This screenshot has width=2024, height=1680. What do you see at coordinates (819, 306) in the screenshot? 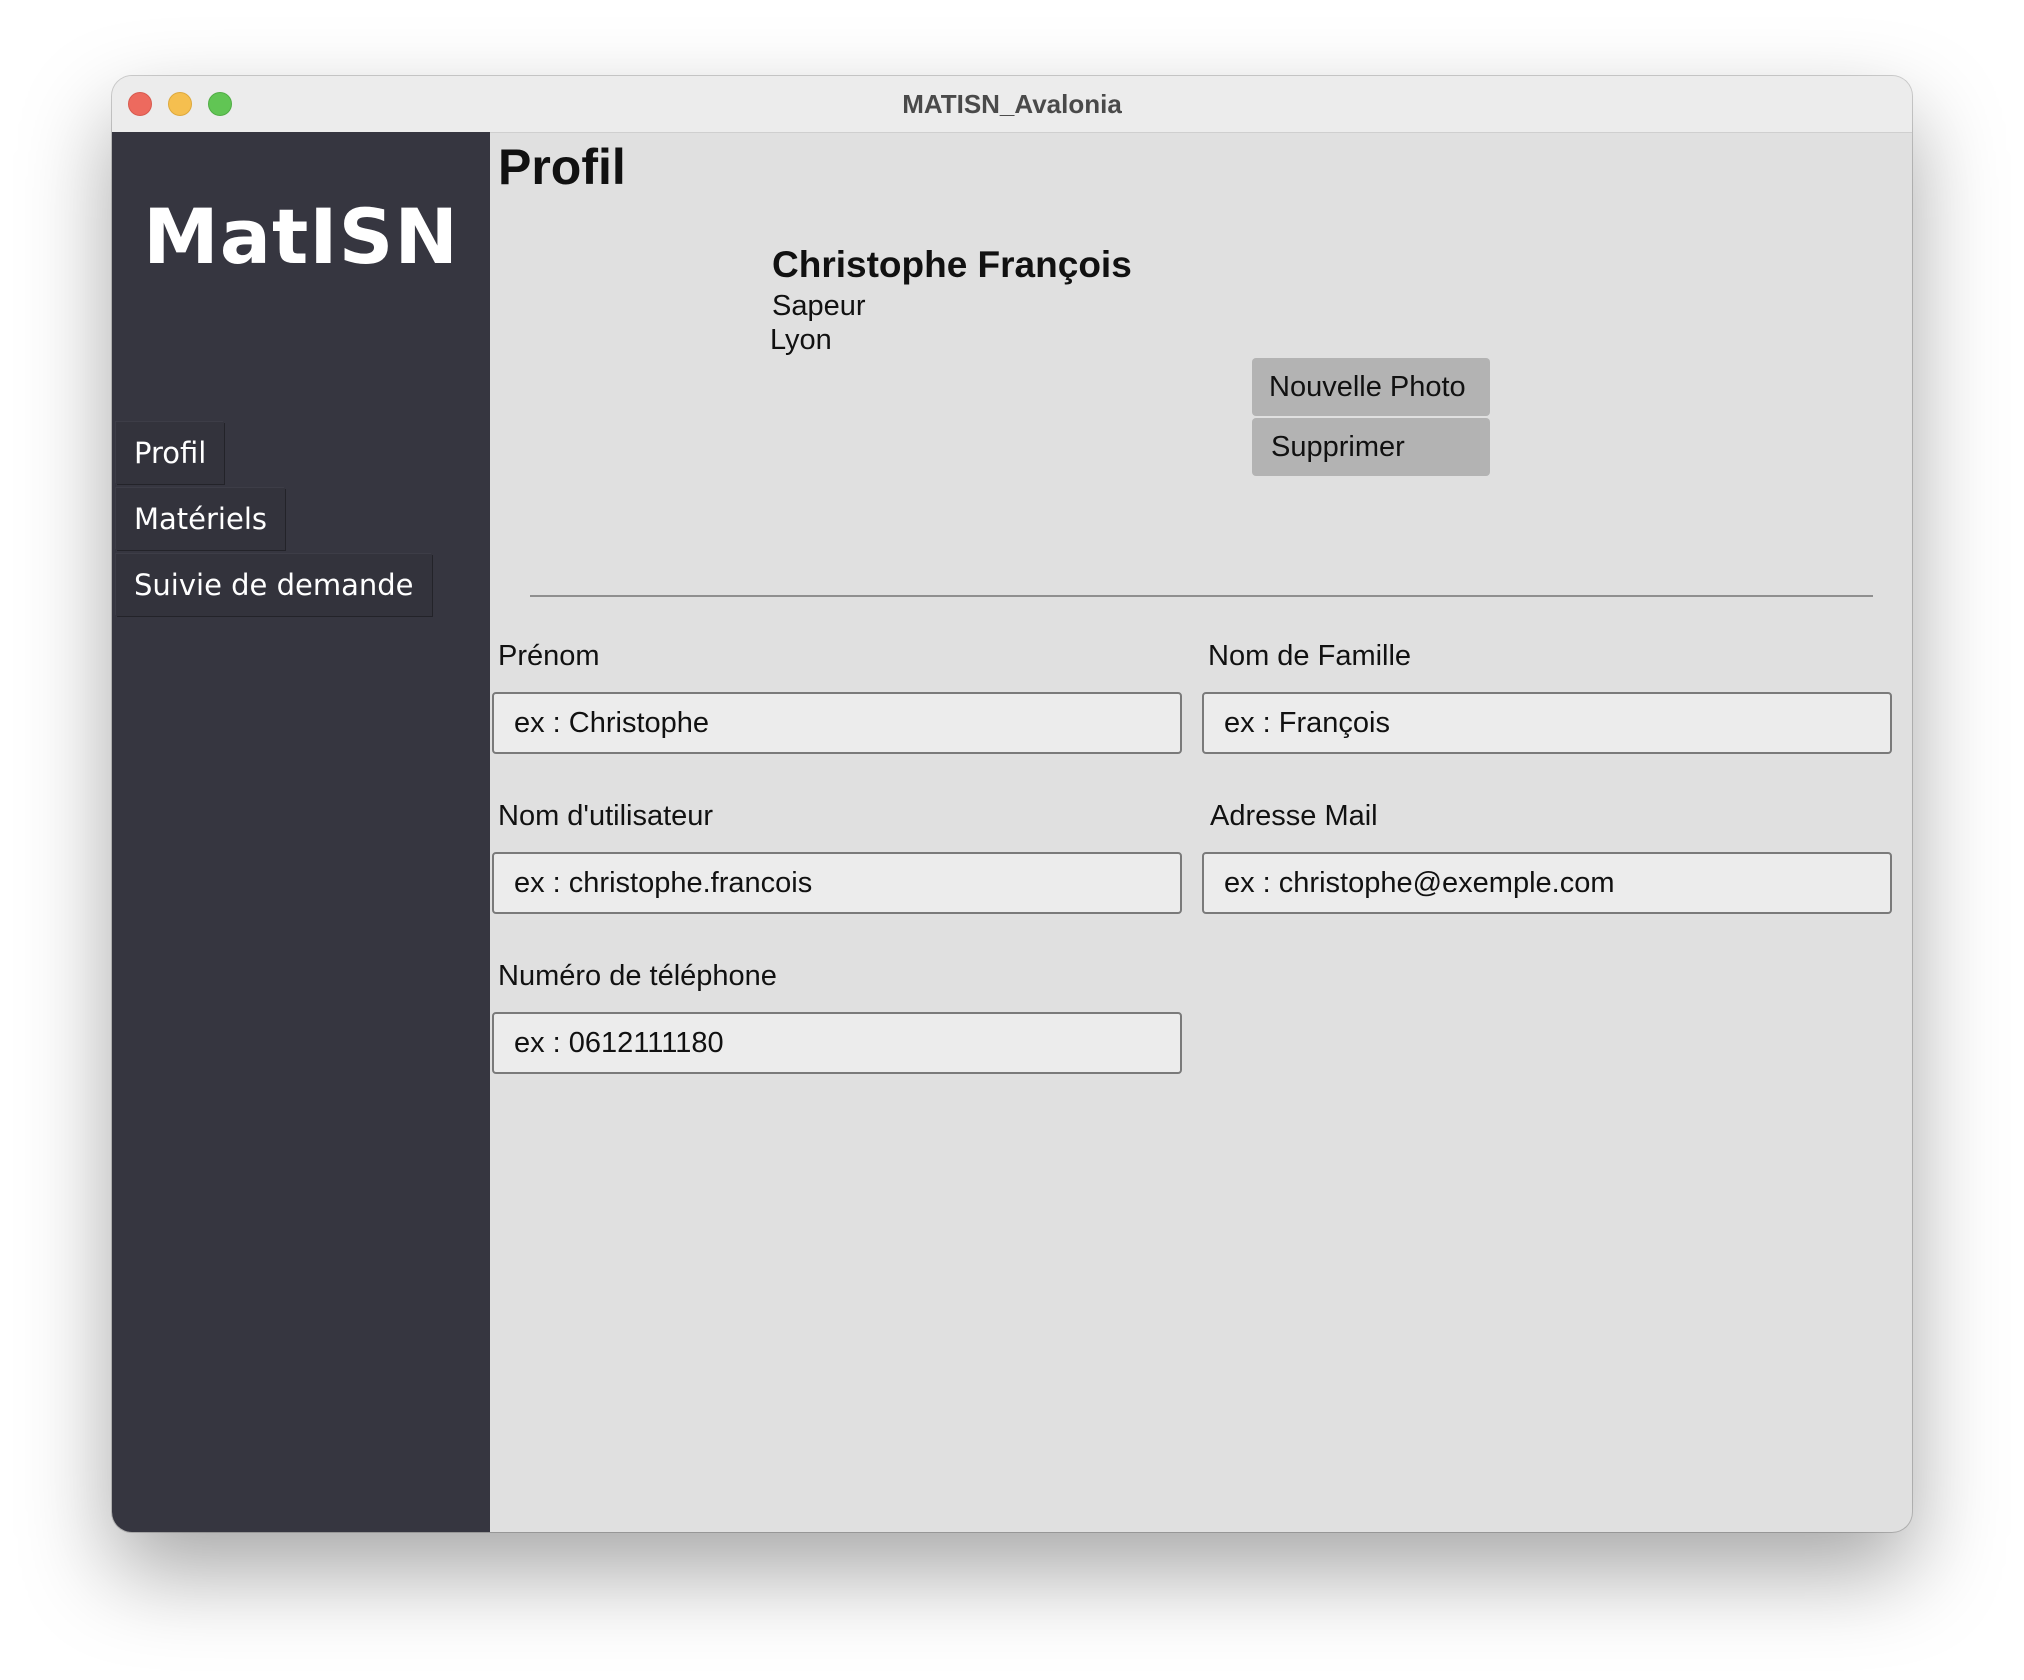
I see `profile-role: Sapeur` at bounding box center [819, 306].